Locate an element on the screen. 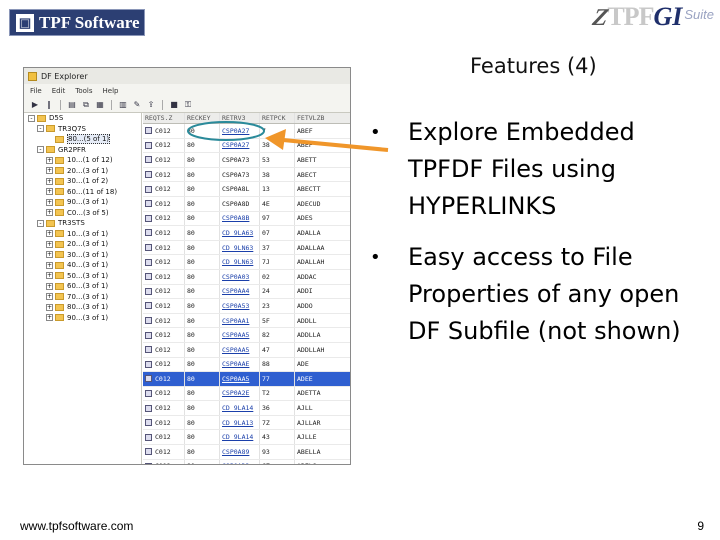  tree-item: - GR2PFR is located at coordinates (82, 150).